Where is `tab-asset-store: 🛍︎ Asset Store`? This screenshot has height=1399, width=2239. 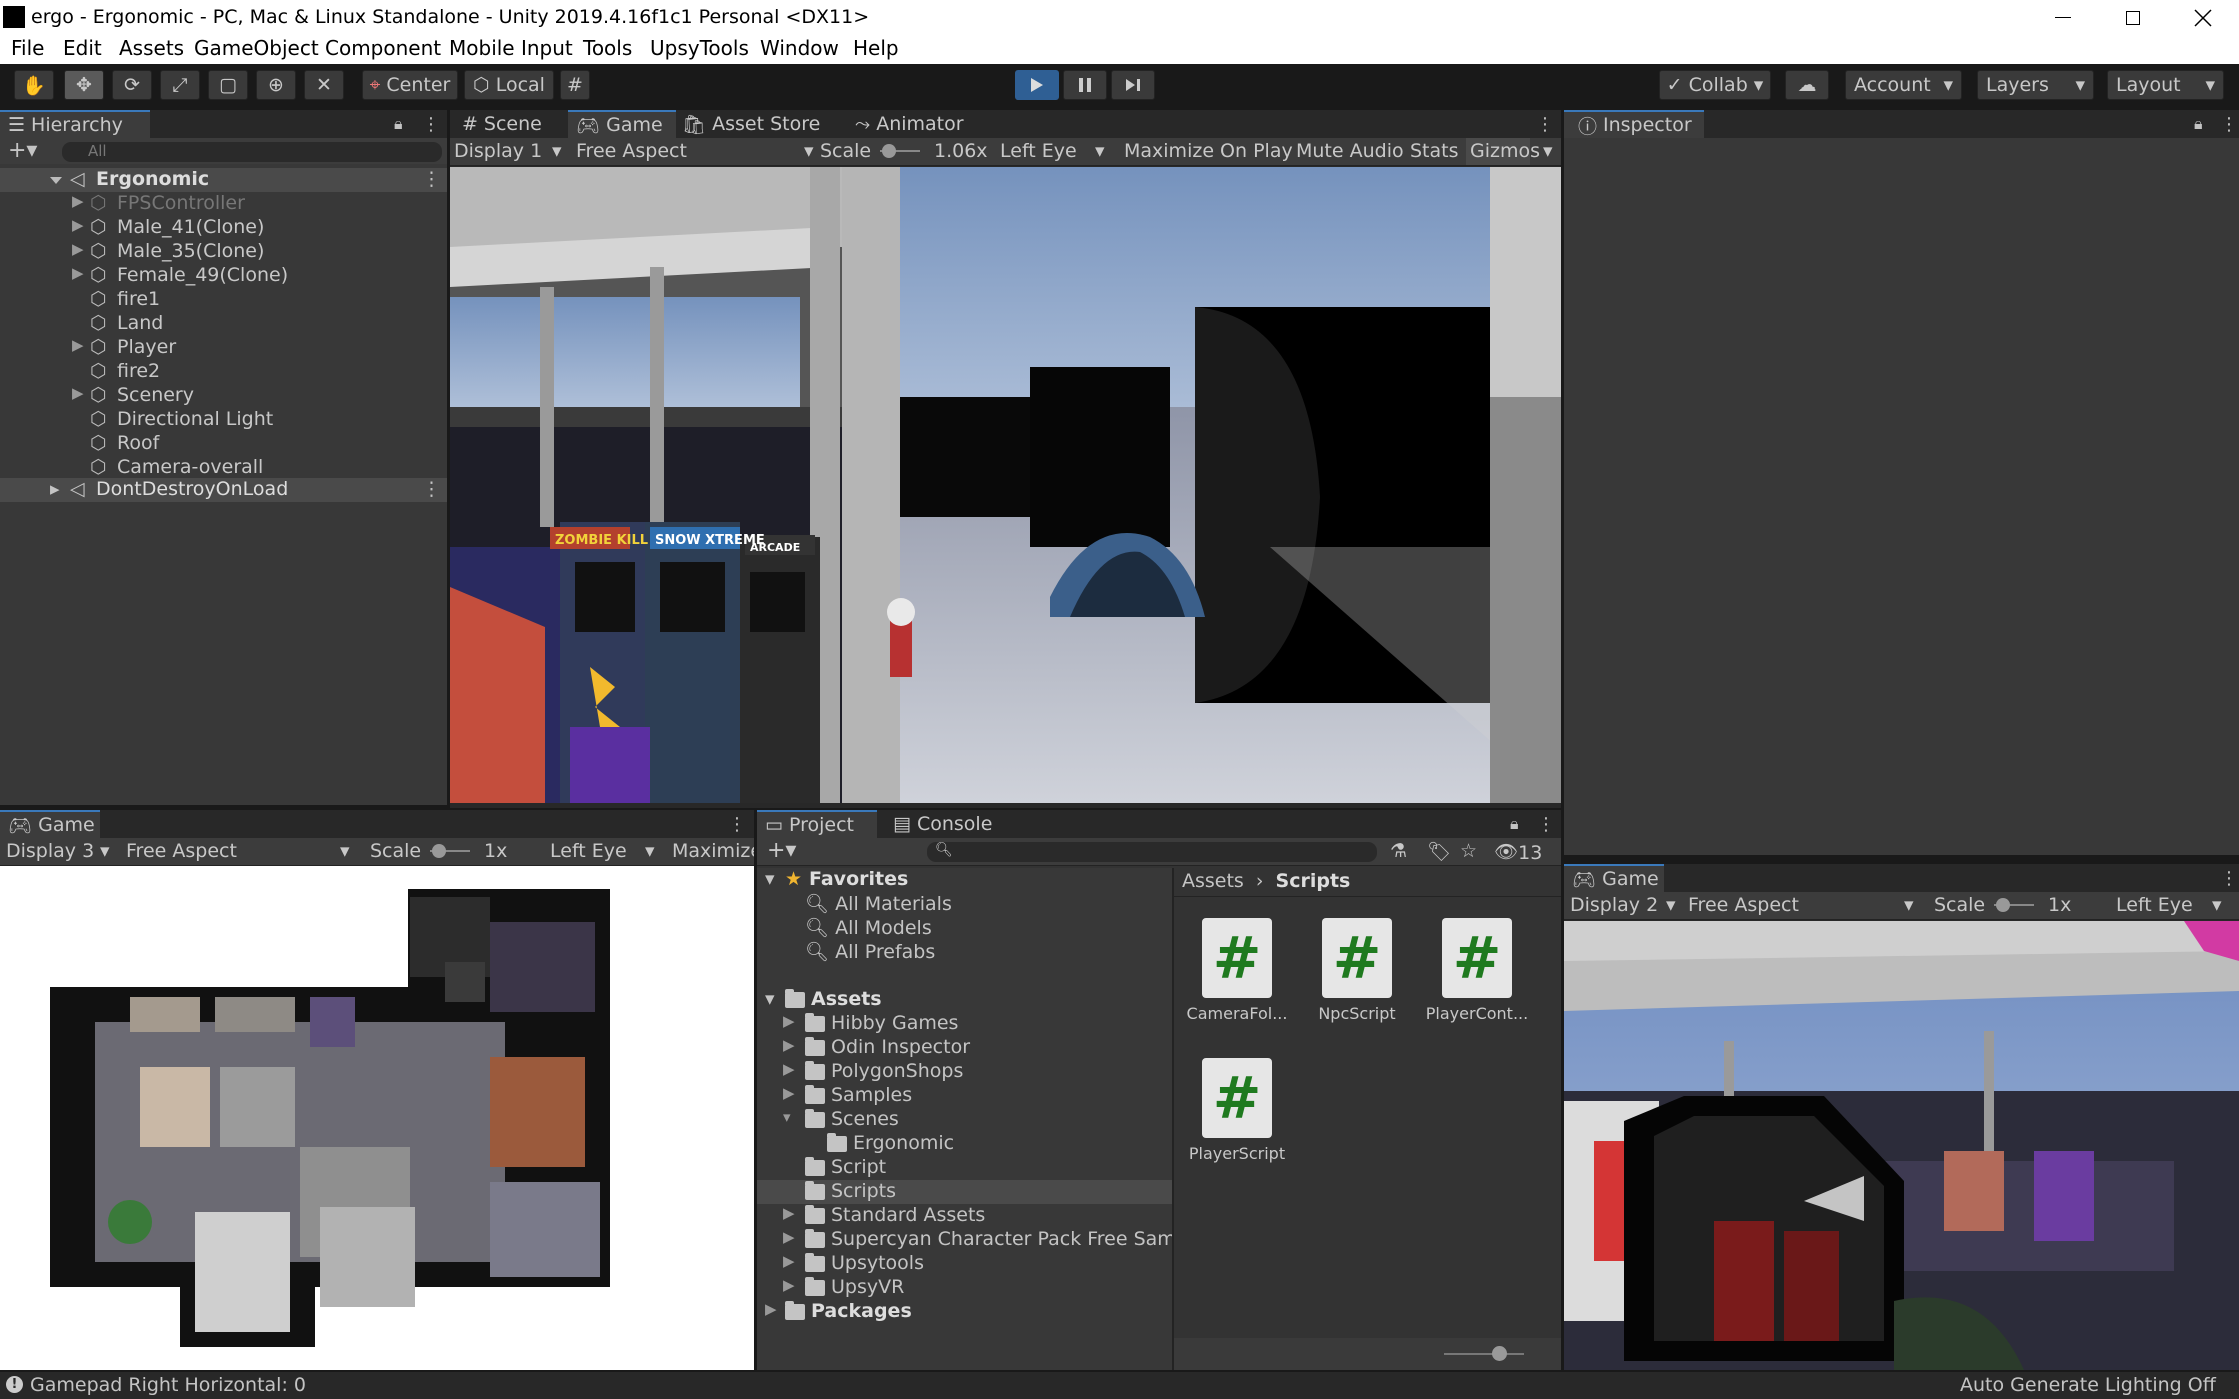 tab-asset-store: 🛍︎ Asset Store is located at coordinates (757, 124).